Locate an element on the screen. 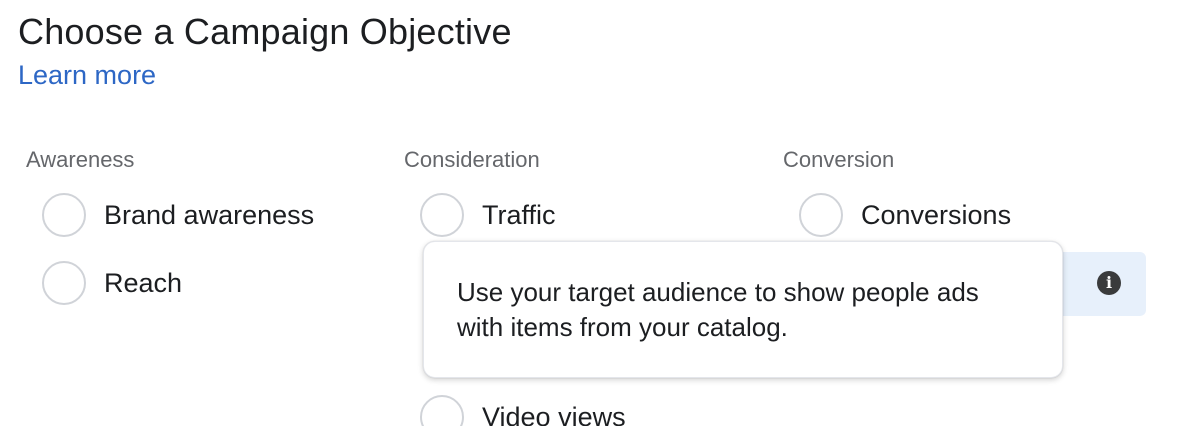 The width and height of the screenshot is (1178, 426). objective-option-reach: Reach is located at coordinates (112, 283).